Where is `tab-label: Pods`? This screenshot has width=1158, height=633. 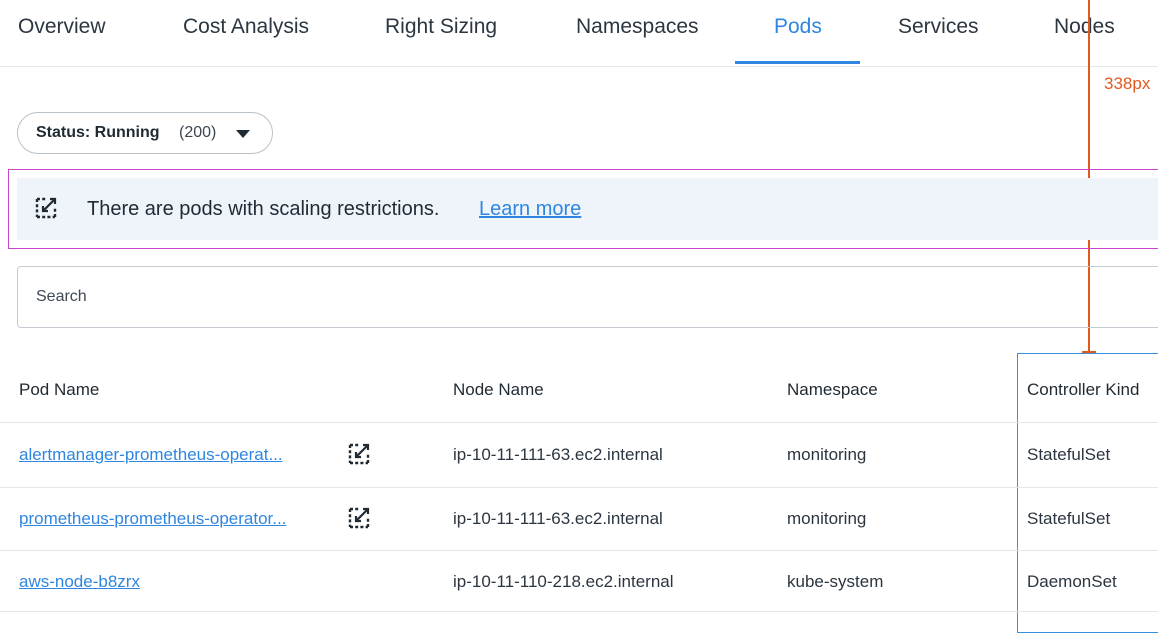 tab-label: Pods is located at coordinates (798, 26).